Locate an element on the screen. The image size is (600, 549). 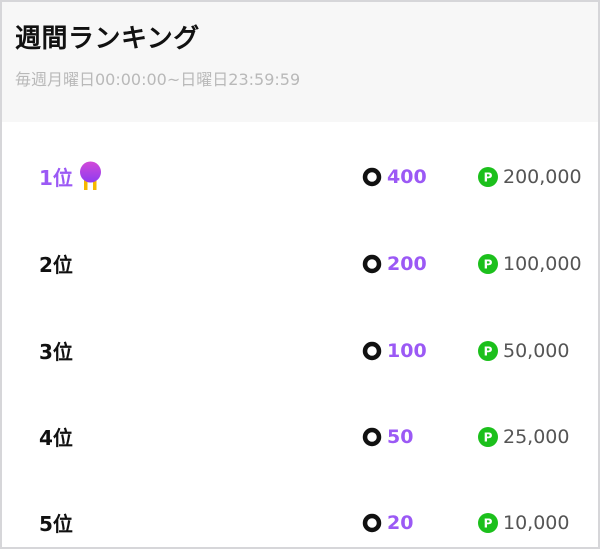
prize-value: 100,000 is located at coordinates (542, 263).